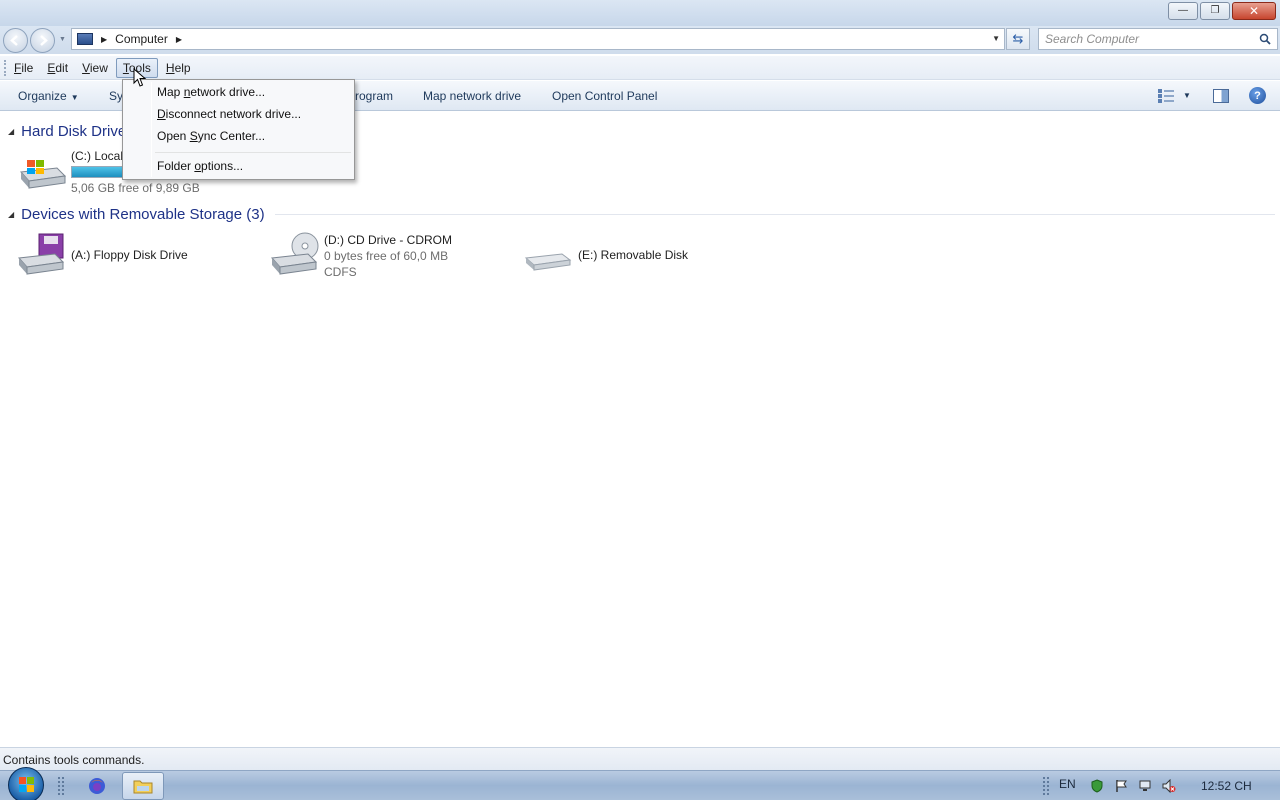  I want to click on floppy-drive-icon, so click(42, 255).